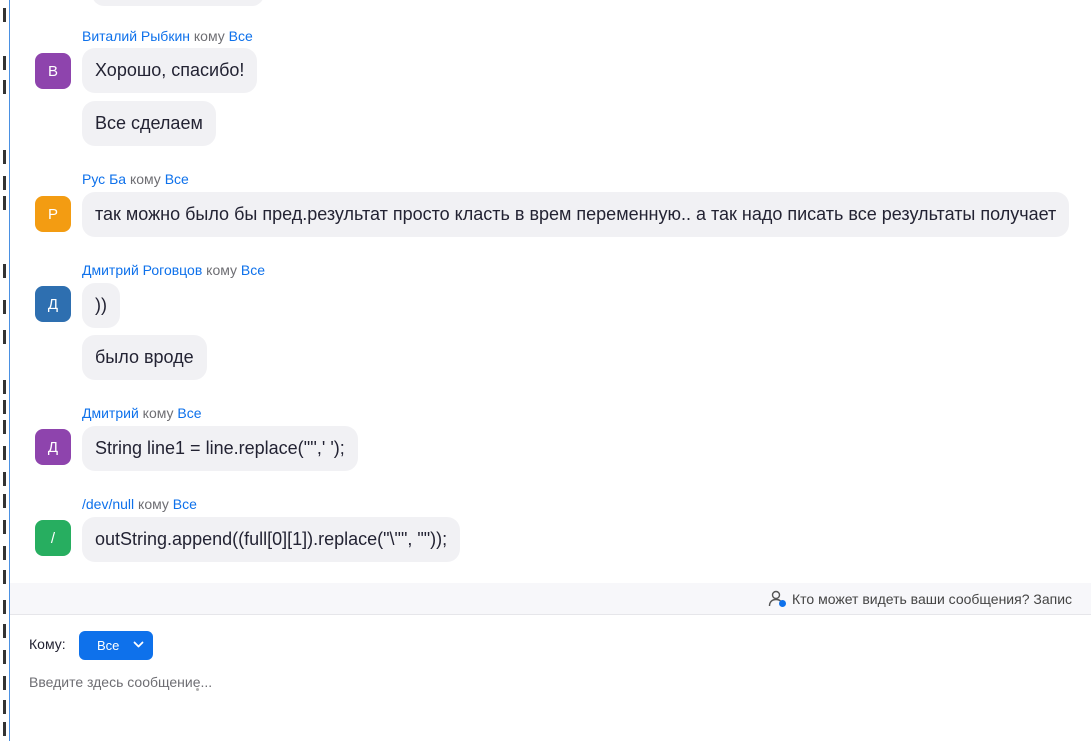  I want to click on sender-name: /dev/null, so click(108, 504).